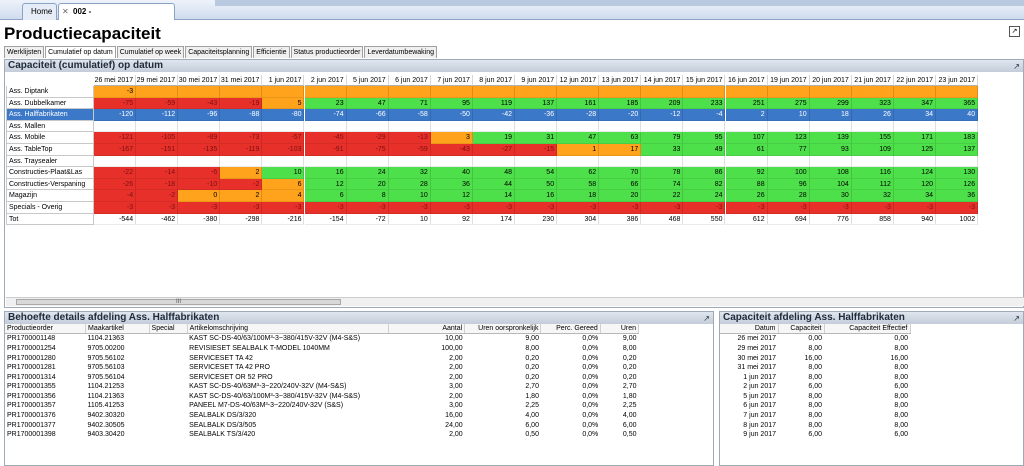 The height and width of the screenshot is (466, 1024). I want to click on grid-cell: 304, so click(578, 219).